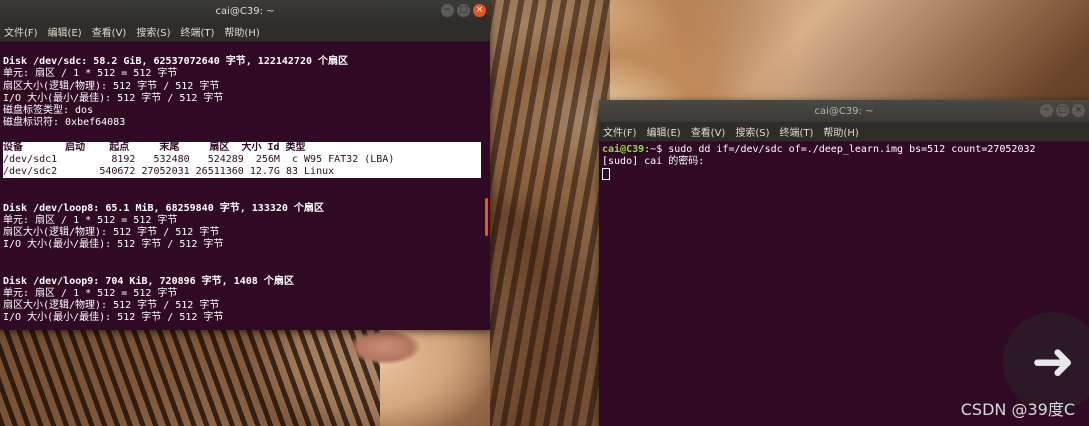 Image resolution: width=1089 pixels, height=426 pixels. Describe the element at coordinates (64, 123) in the screenshot. I see `terminal-line: 磁盘标识符: 0xbef64083` at that location.